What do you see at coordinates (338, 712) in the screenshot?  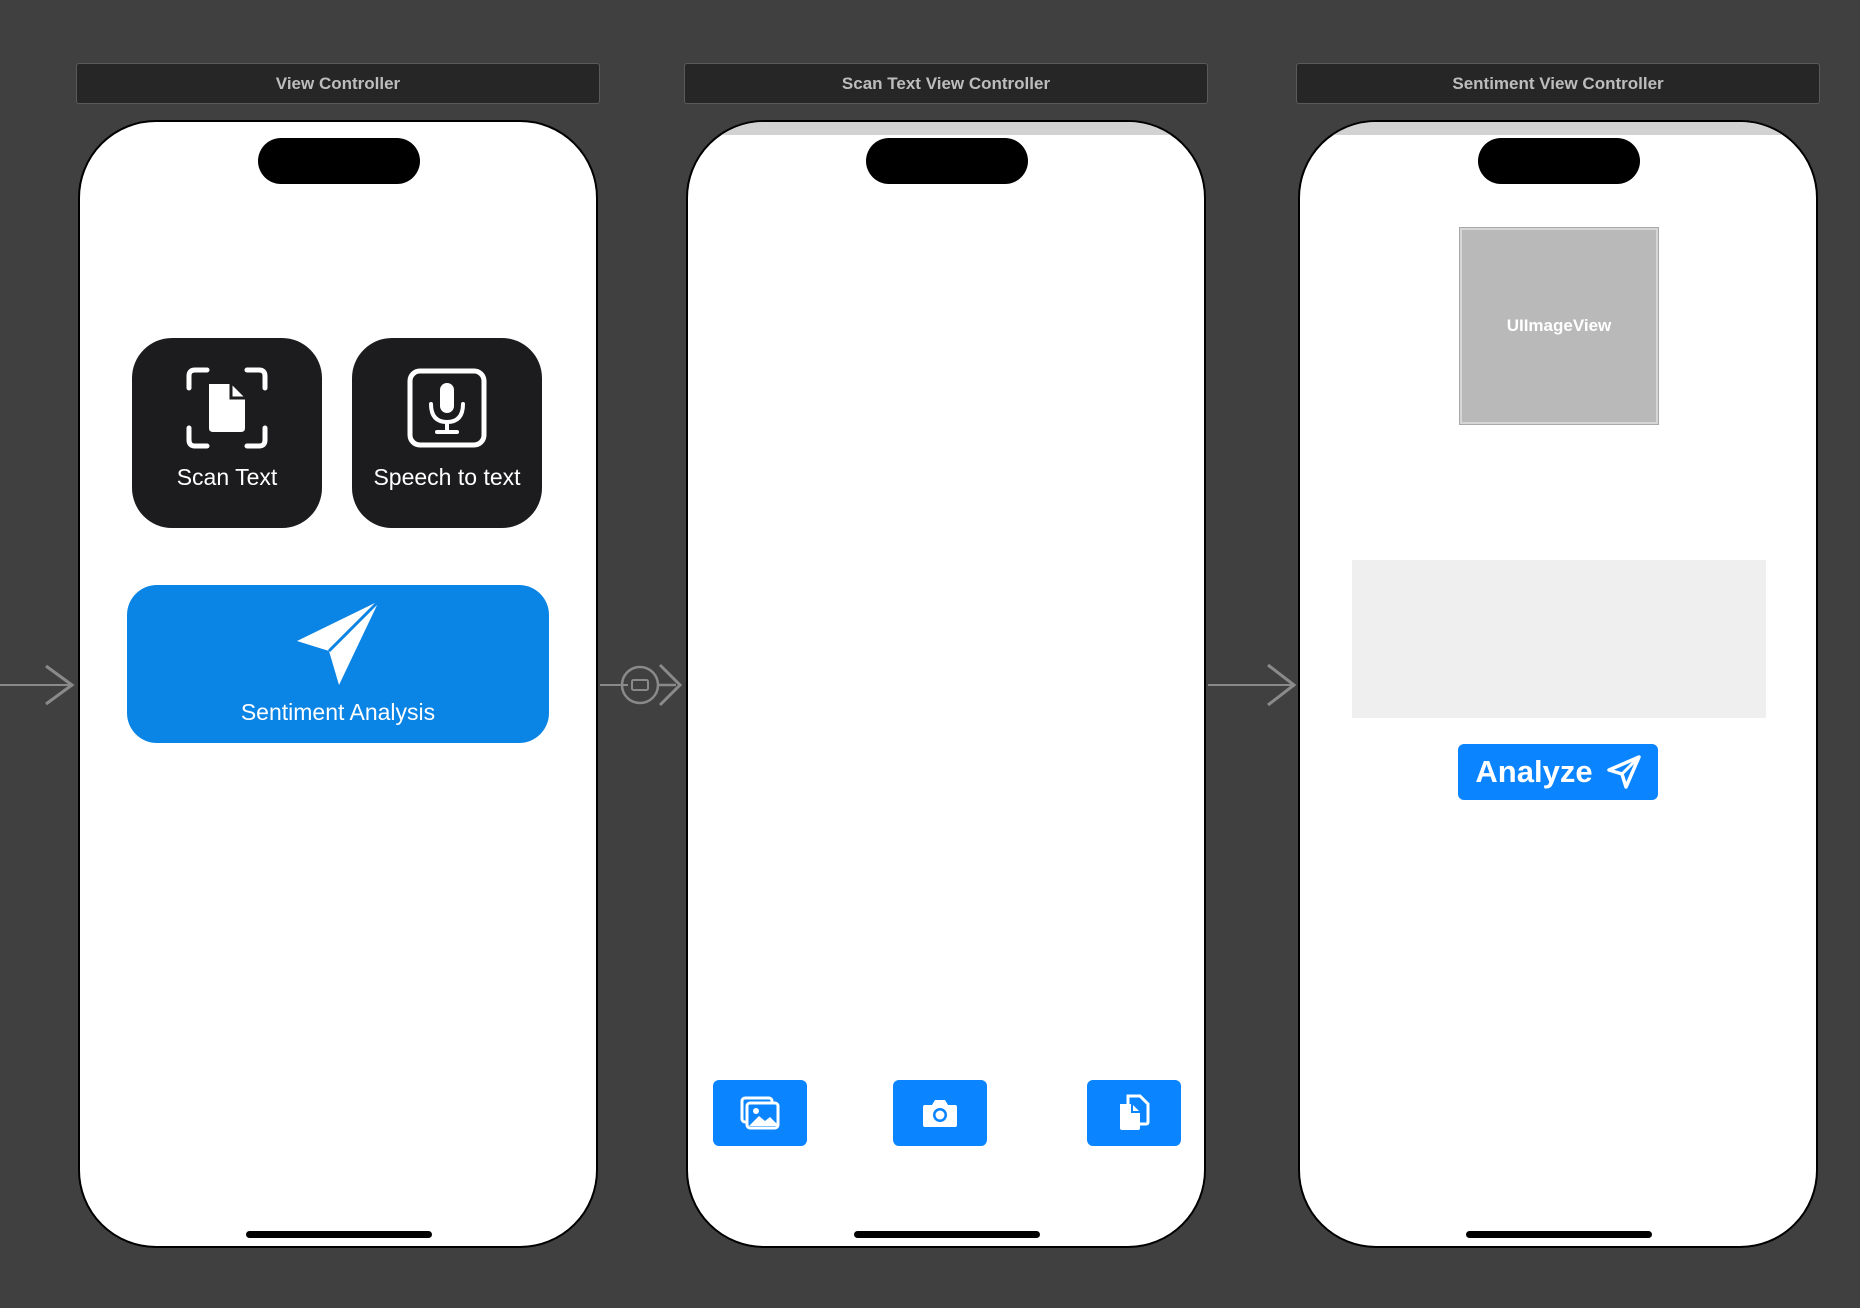 I see `sentiment-analysis-label: Sentiment Analysis` at bounding box center [338, 712].